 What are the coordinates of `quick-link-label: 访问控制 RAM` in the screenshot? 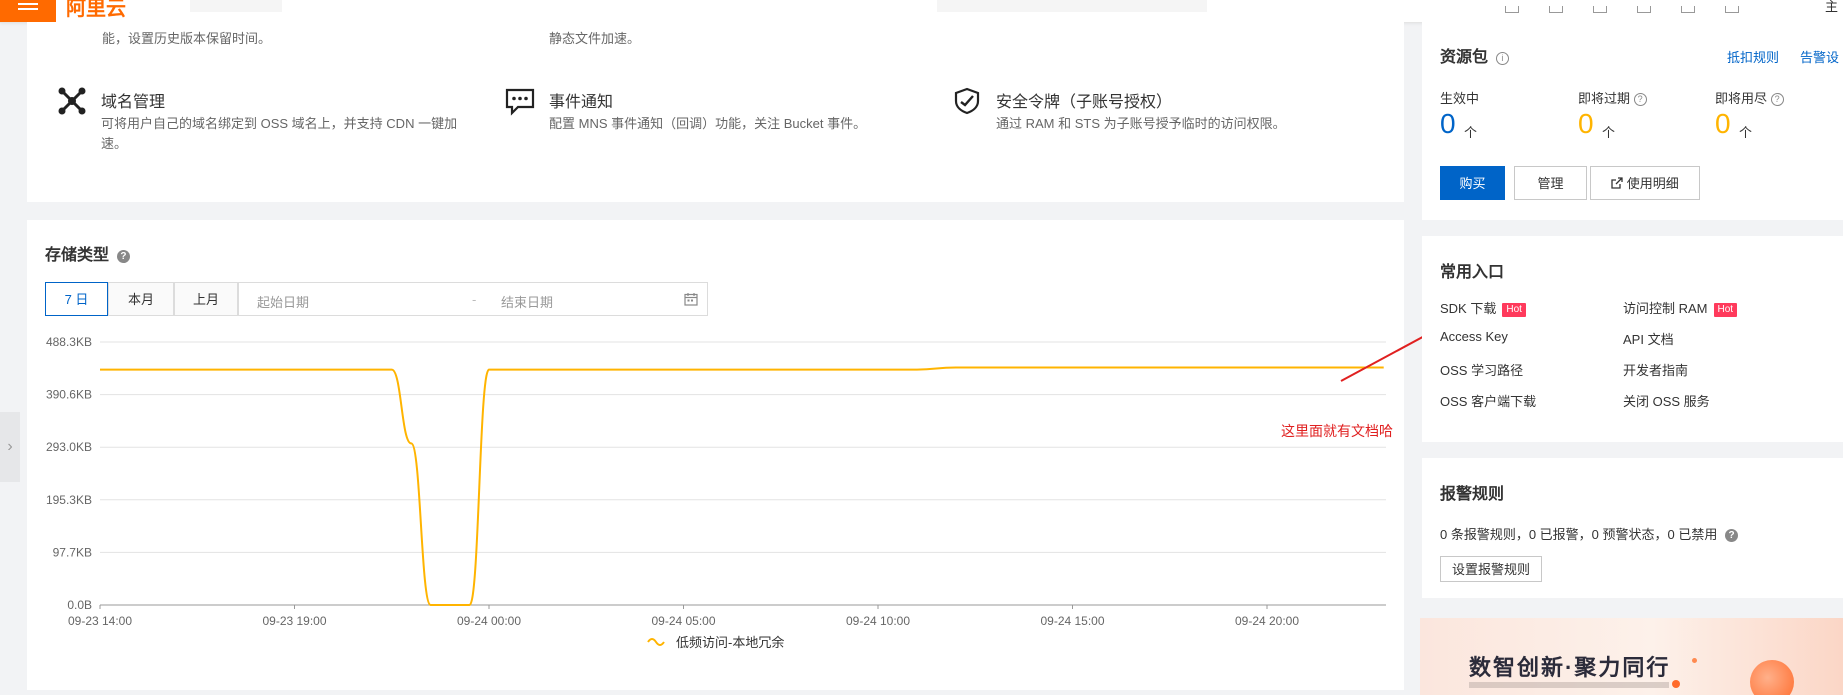 It's located at (1665, 308).